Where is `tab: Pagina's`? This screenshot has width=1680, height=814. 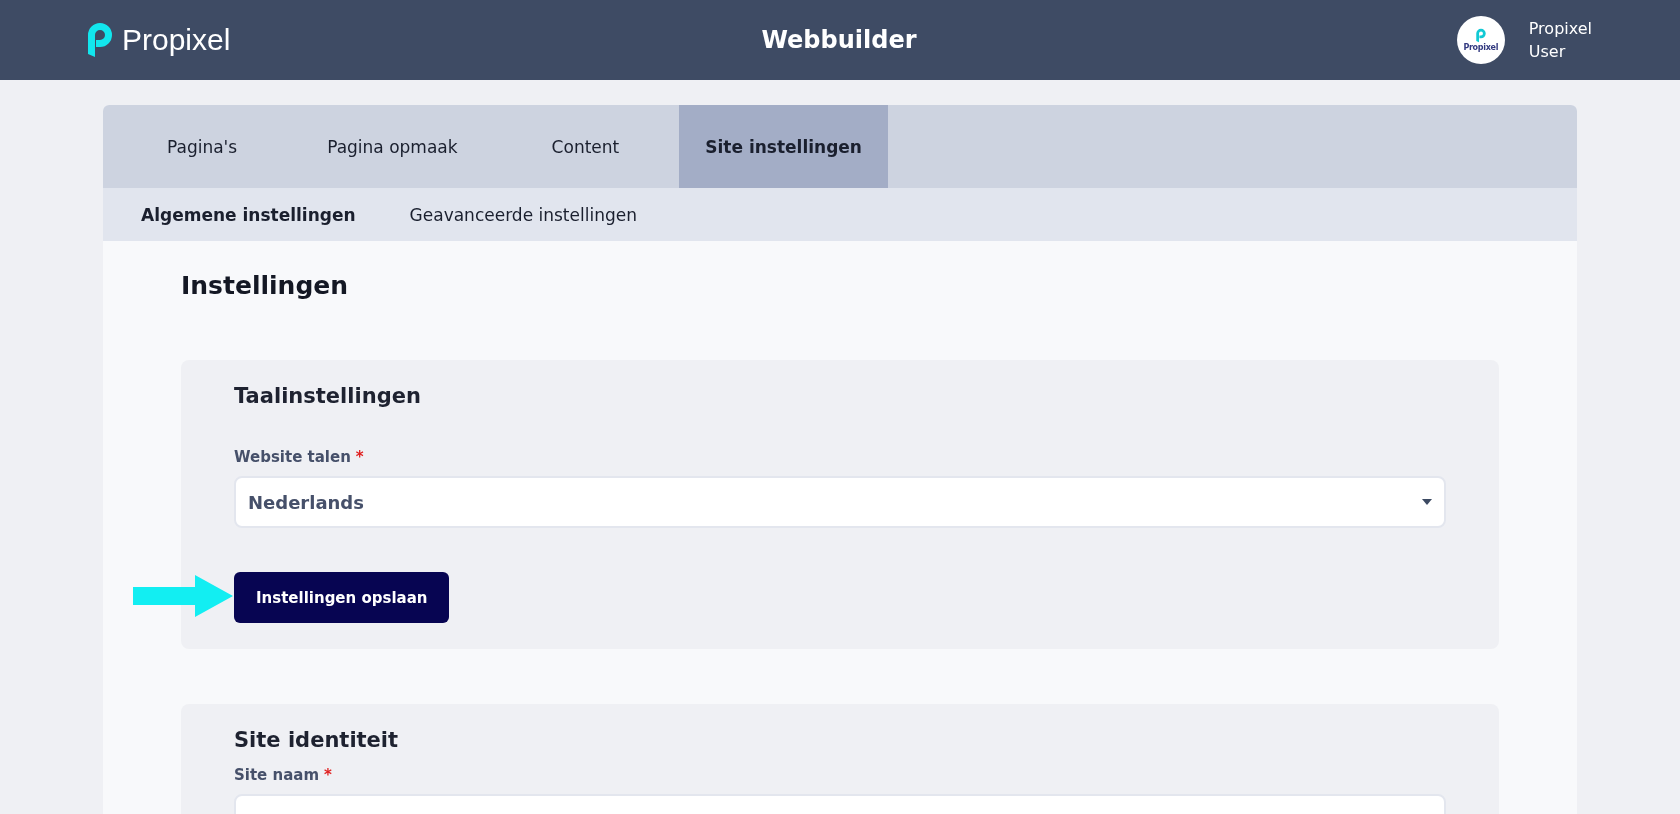
tab: Pagina's is located at coordinates (215, 146).